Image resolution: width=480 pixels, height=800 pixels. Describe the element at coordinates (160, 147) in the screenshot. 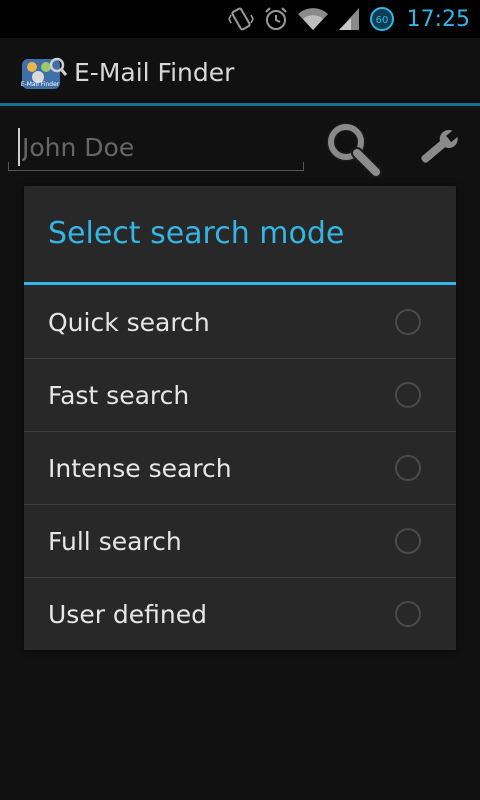

I see `search-input` at that location.